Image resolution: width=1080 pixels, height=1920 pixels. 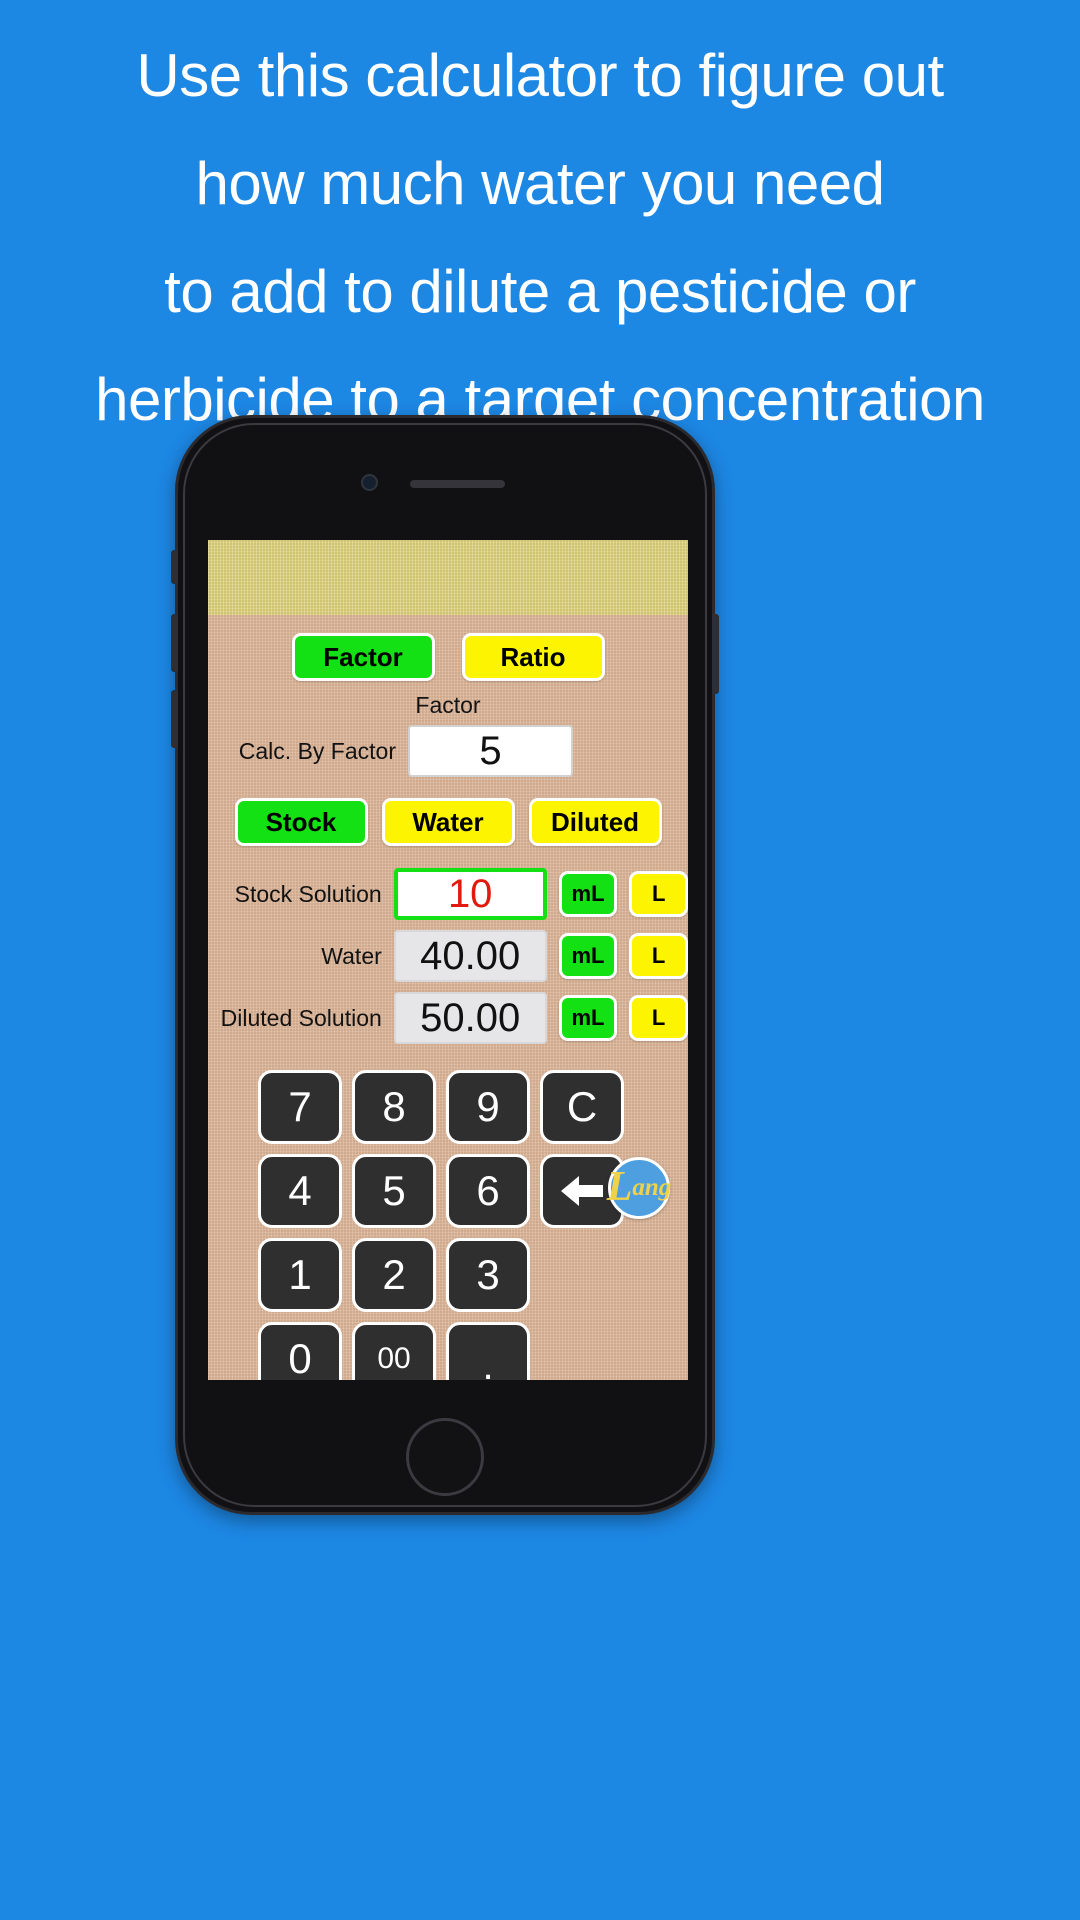 I want to click on key-1: 1, so click(x=300, y=1275).